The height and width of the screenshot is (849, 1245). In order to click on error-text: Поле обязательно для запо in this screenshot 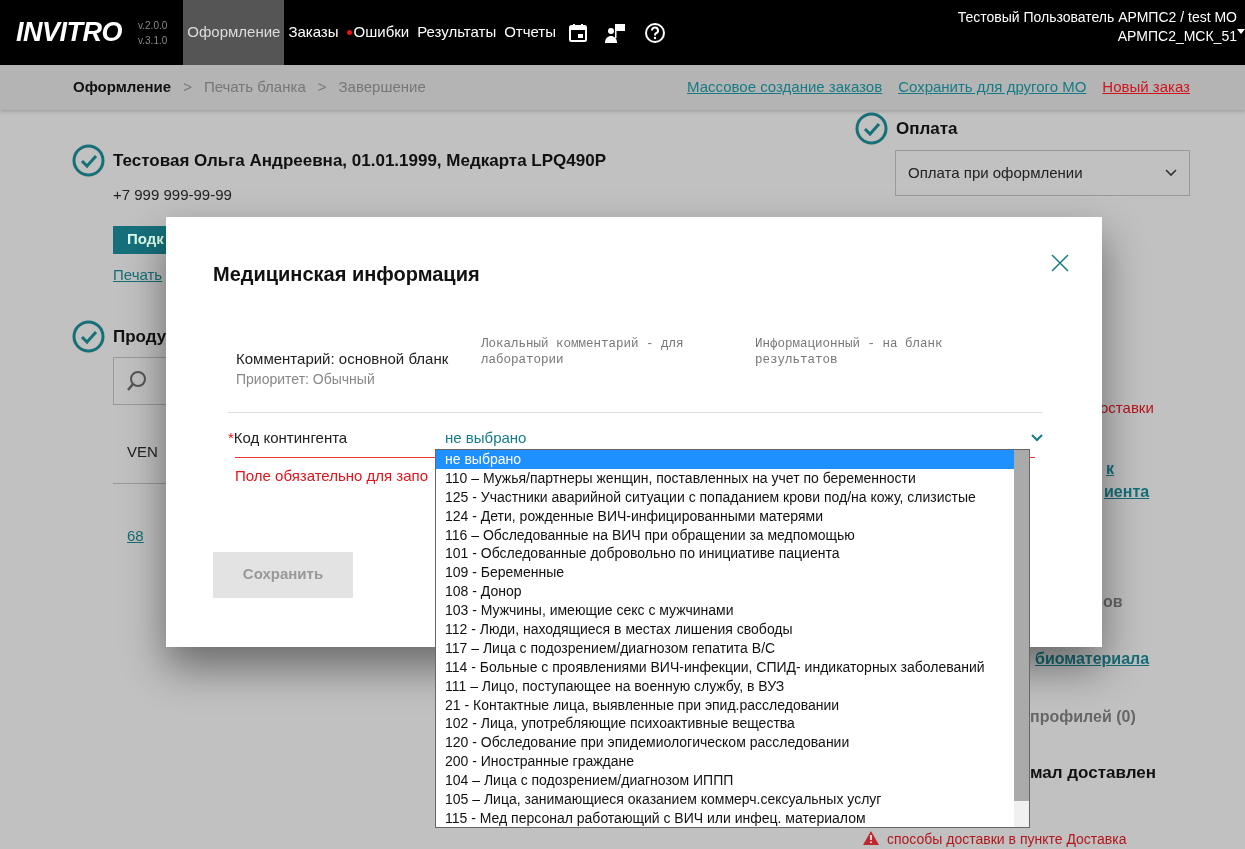, I will do `click(332, 476)`.